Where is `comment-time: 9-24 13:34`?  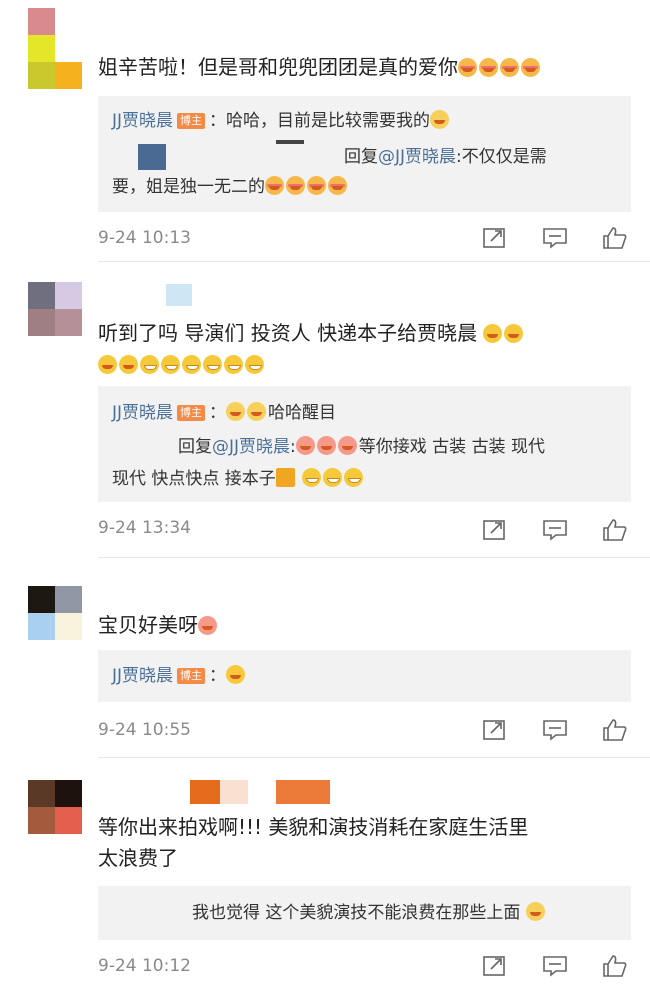
comment-time: 9-24 13:34 is located at coordinates (144, 528).